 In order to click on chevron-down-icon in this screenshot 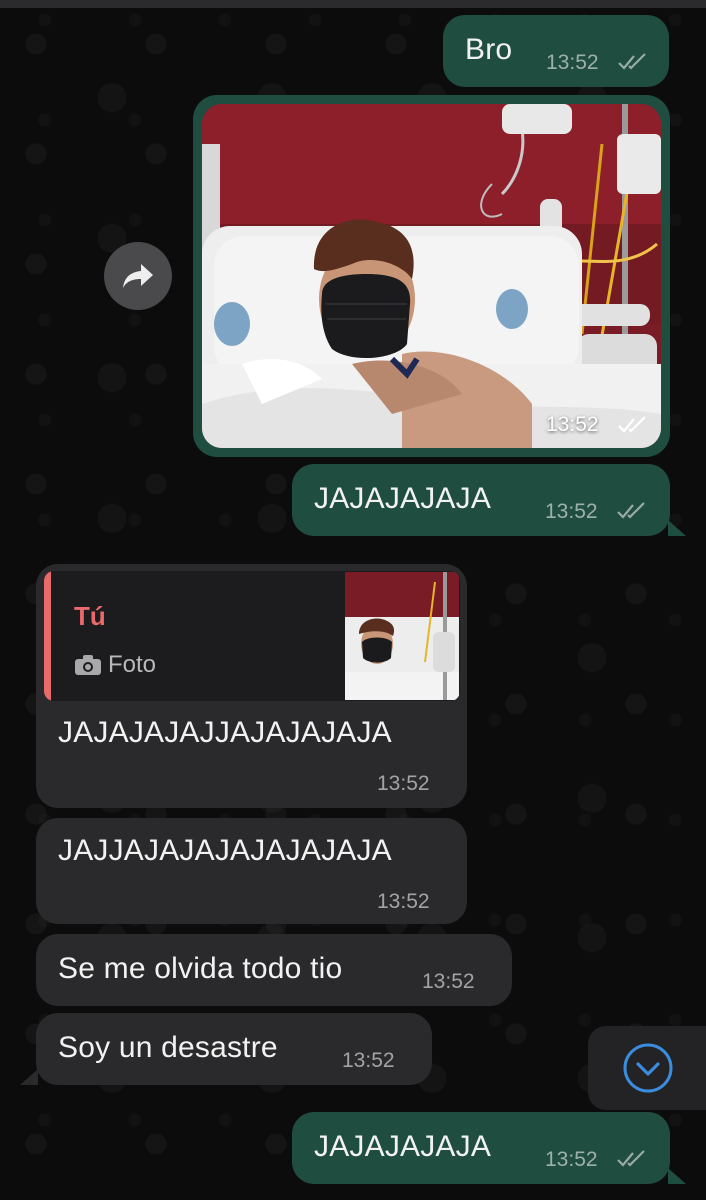, I will do `click(648, 1068)`.